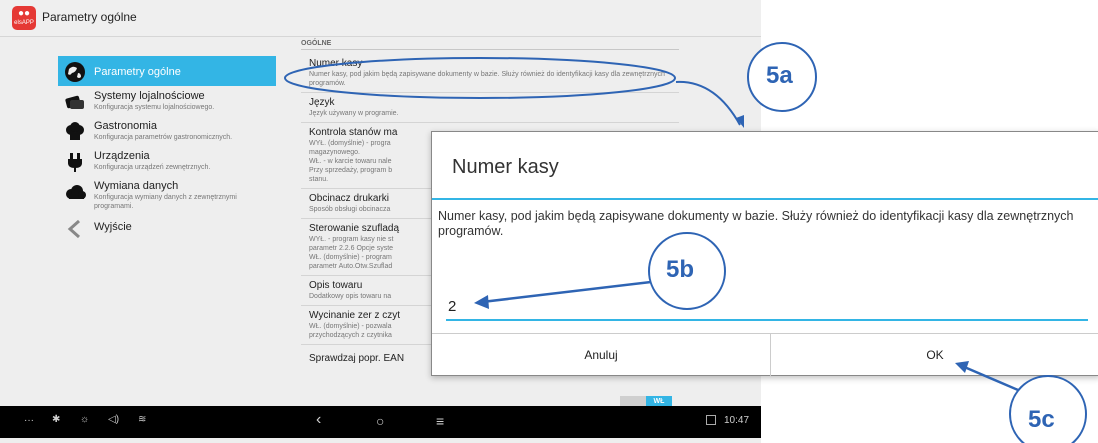 The height and width of the screenshot is (443, 1098). Describe the element at coordinates (680, 269) in the screenshot. I see `annotation-label-5b: 5b` at that location.